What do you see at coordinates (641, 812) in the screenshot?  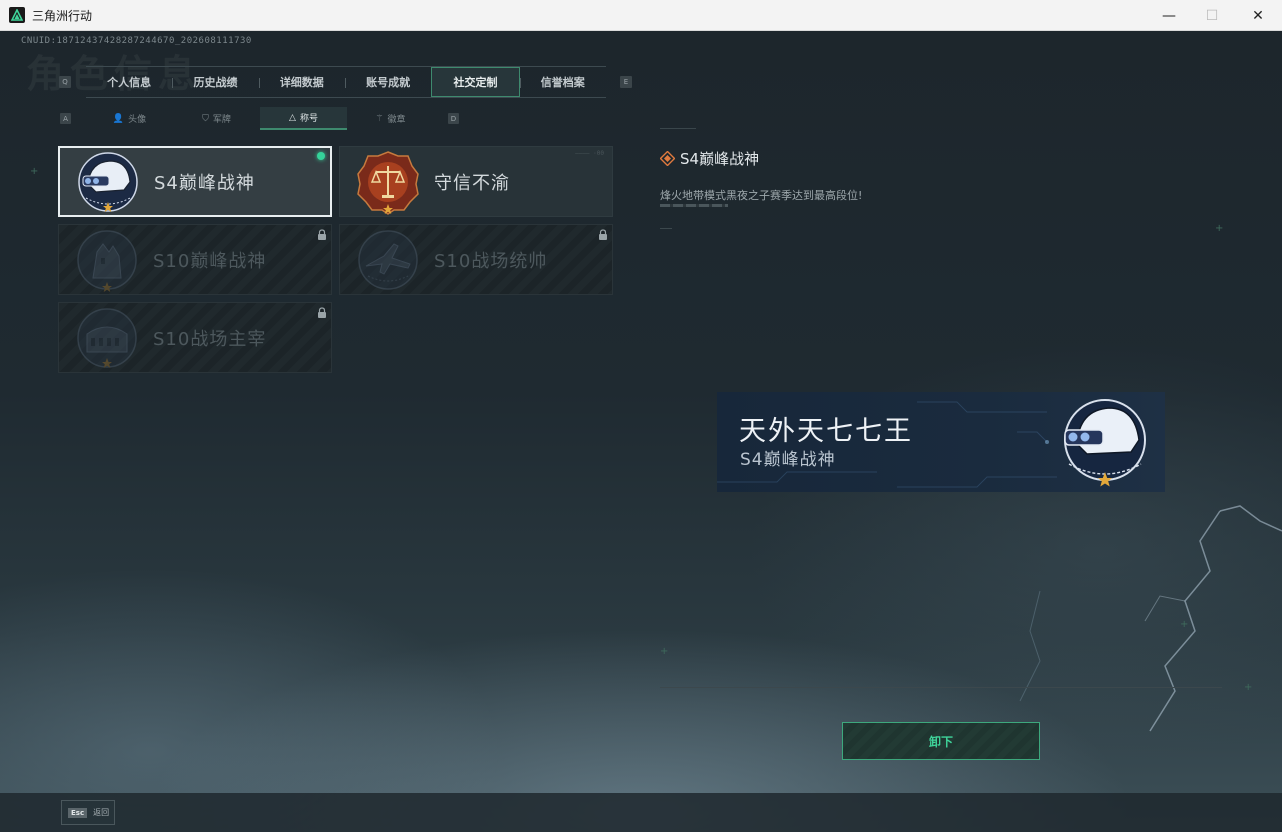 I see `footer-bar: Esc 返回` at bounding box center [641, 812].